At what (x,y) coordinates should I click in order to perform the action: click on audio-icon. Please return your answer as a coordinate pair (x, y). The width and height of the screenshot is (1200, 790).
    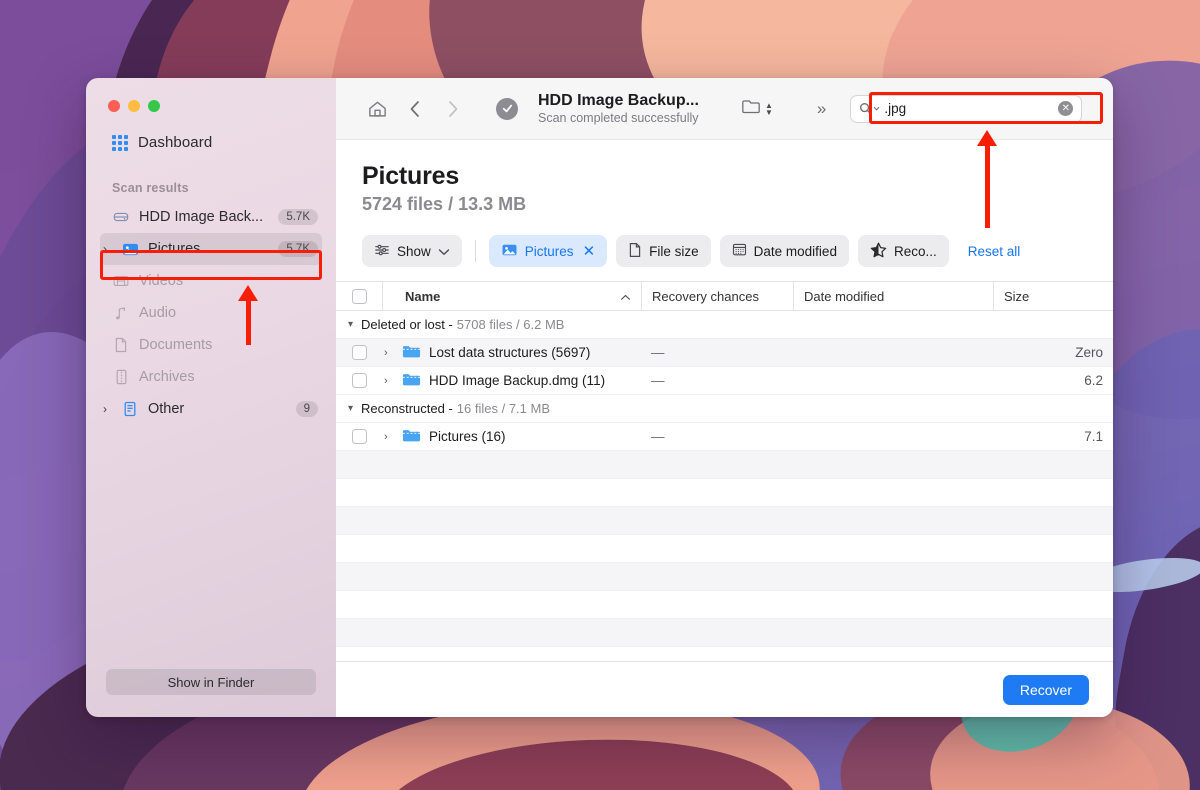
    Looking at the image, I should click on (121, 313).